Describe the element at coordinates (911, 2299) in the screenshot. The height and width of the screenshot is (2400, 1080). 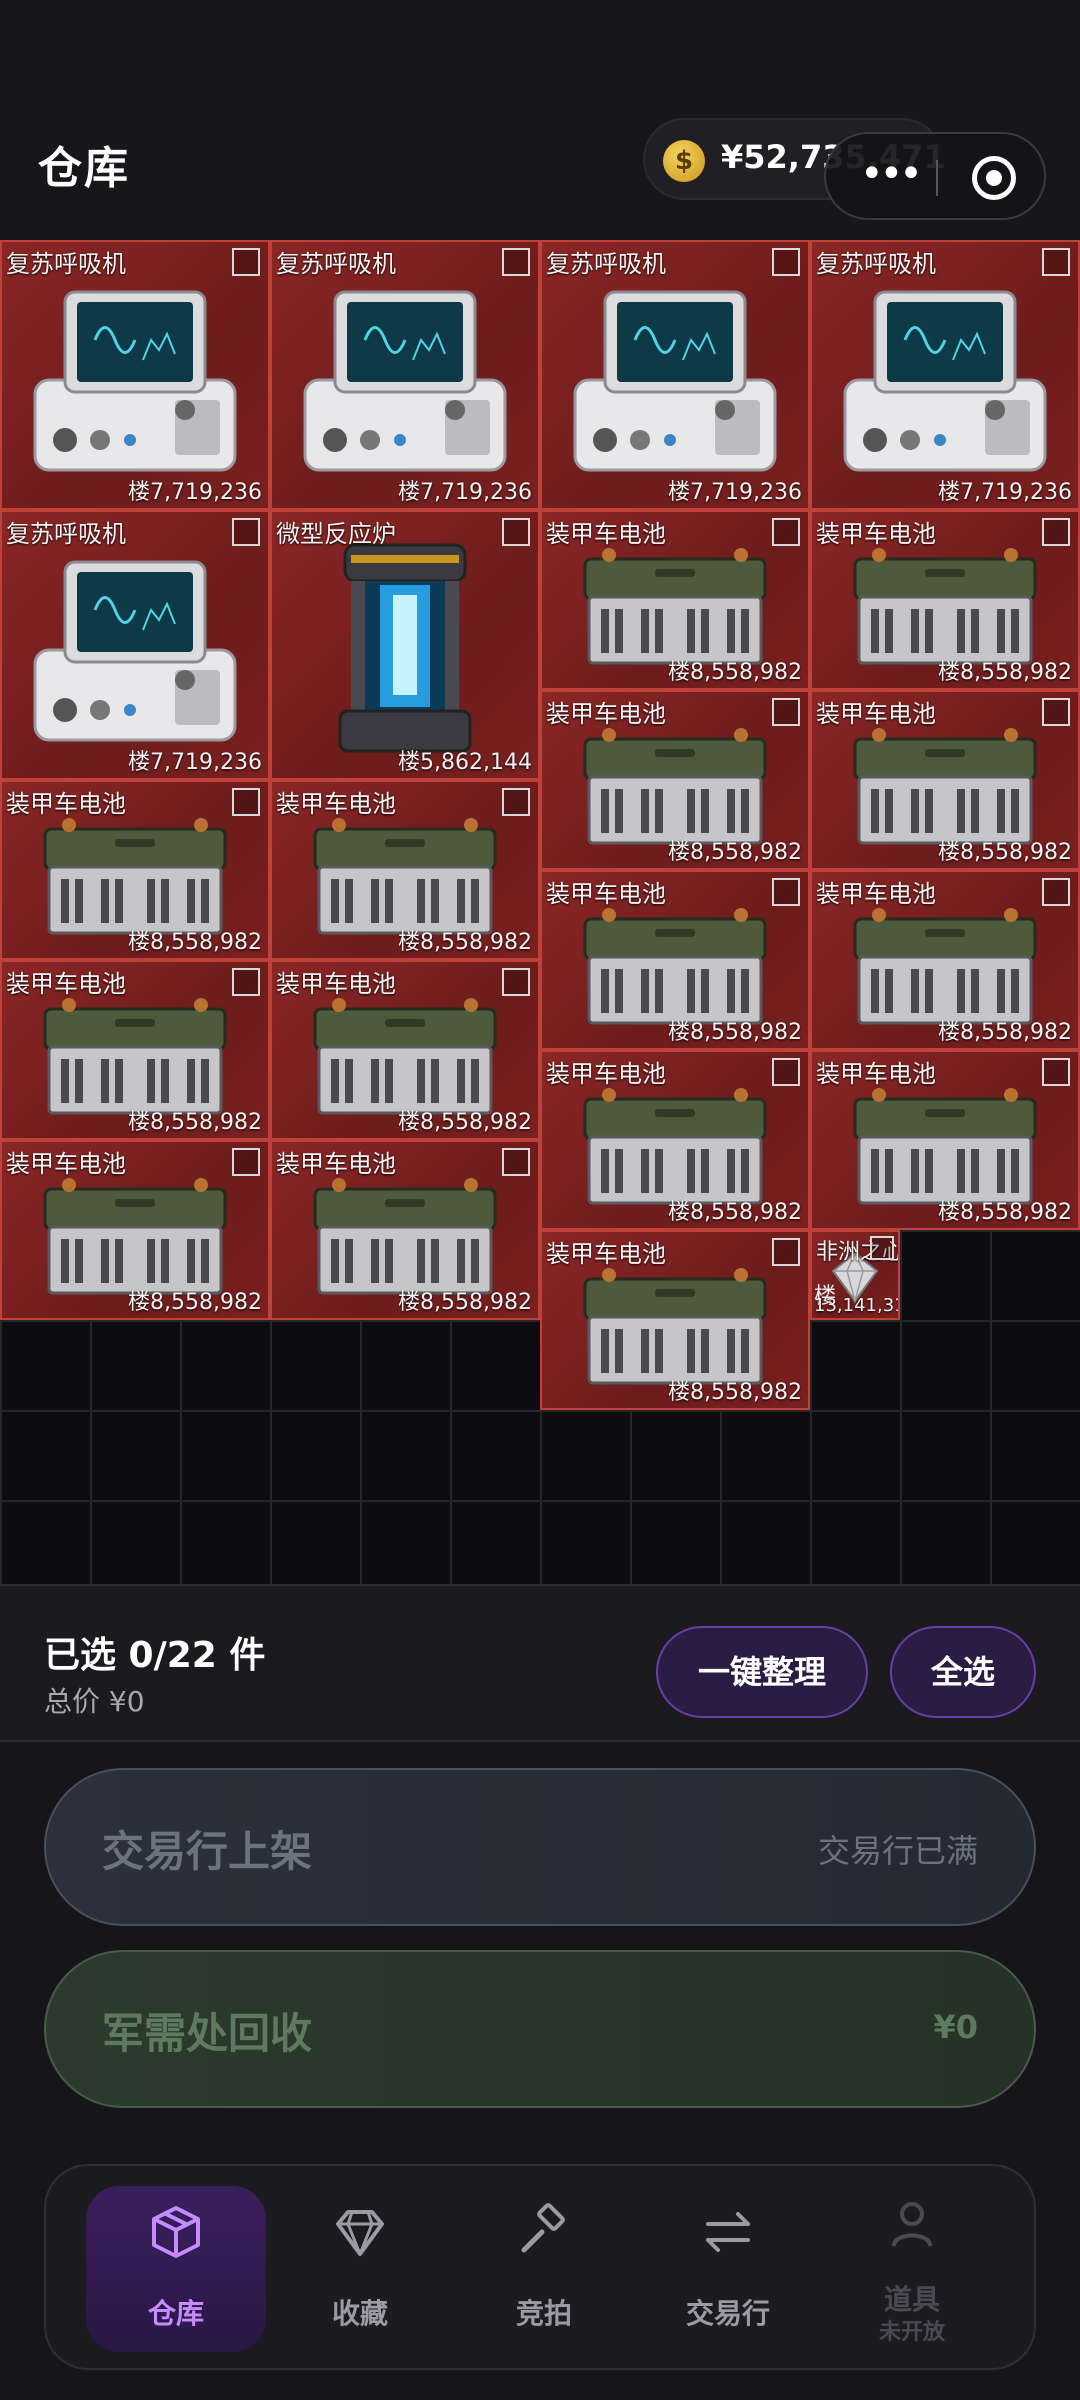
I see `nav-label-props: 道具` at that location.